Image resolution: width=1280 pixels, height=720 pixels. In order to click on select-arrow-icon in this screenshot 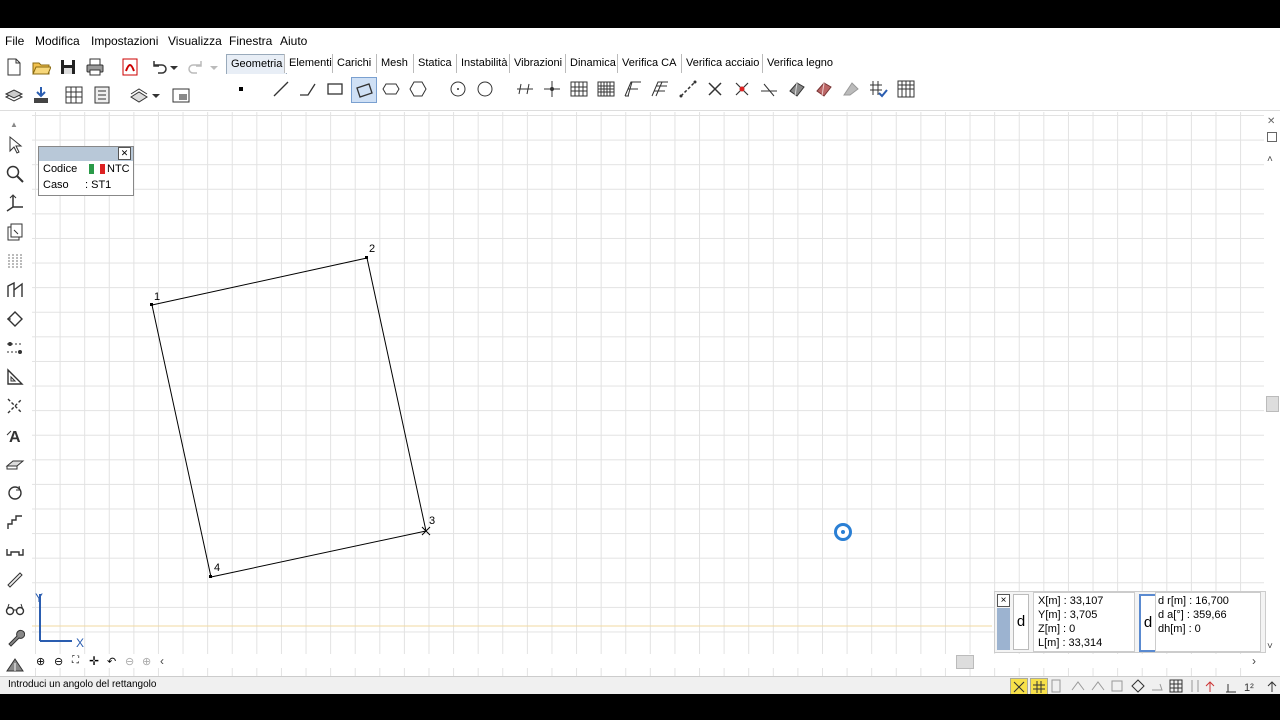, I will do `click(15, 145)`.